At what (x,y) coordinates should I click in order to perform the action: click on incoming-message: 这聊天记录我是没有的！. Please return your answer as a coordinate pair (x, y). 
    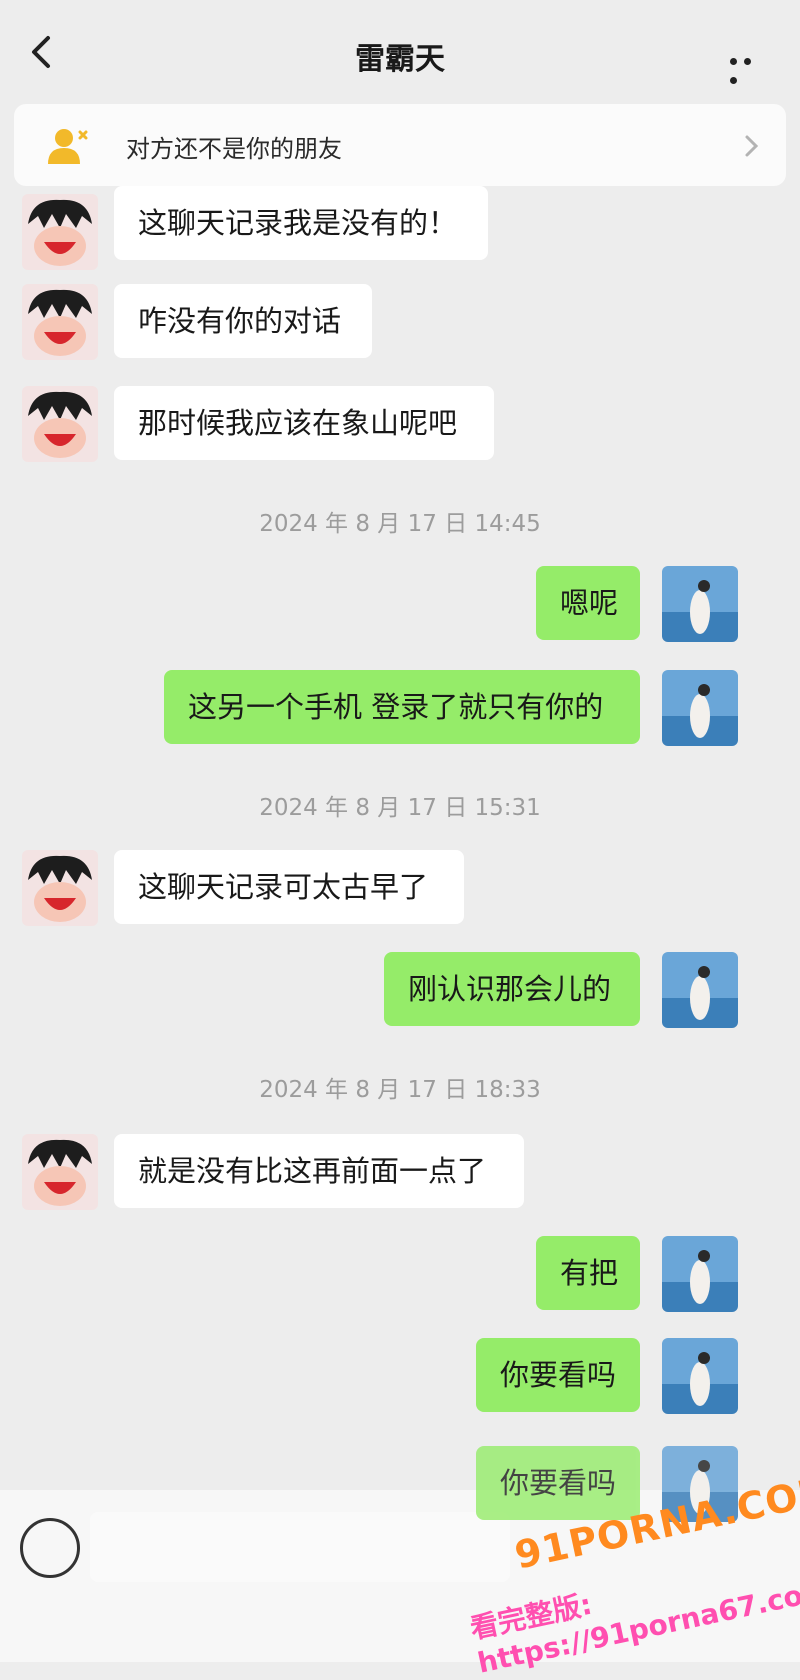
    Looking at the image, I should click on (301, 223).